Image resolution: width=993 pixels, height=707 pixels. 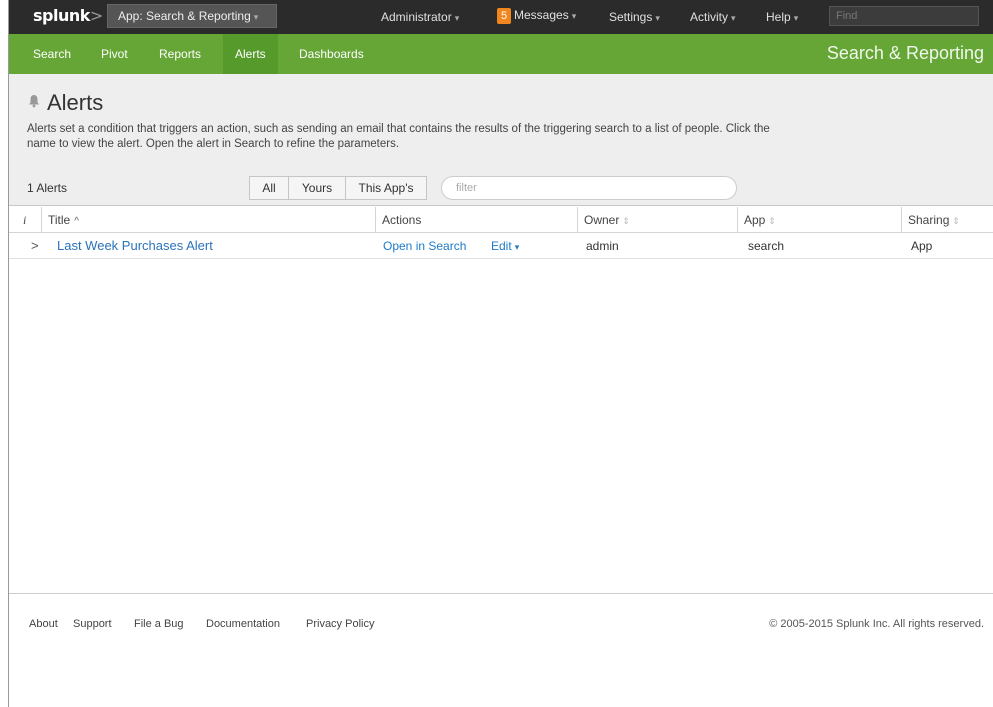 I want to click on filter-this-apps-button: This App's, so click(x=386, y=188).